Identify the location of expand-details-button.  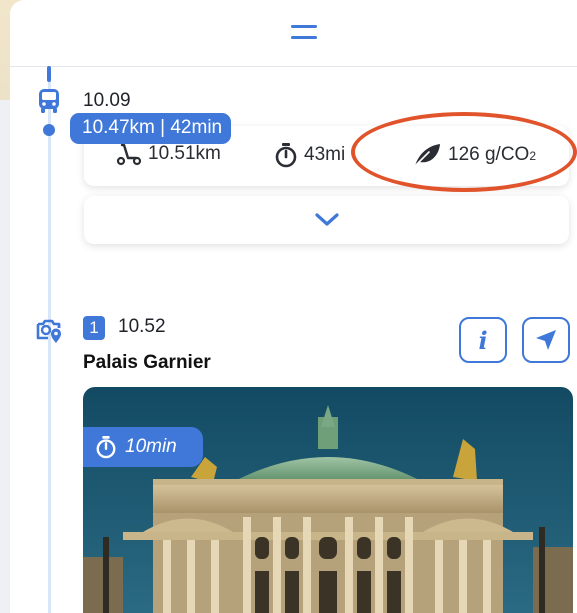
(326, 220).